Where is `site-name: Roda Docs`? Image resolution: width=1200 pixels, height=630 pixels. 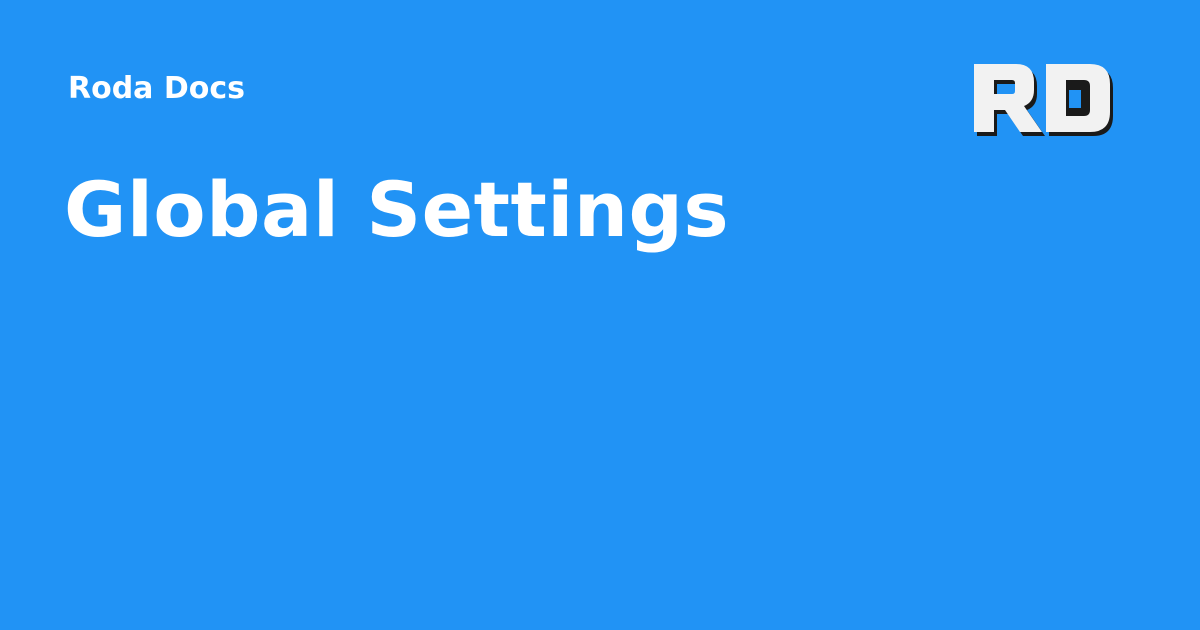 site-name: Roda Docs is located at coordinates (157, 88).